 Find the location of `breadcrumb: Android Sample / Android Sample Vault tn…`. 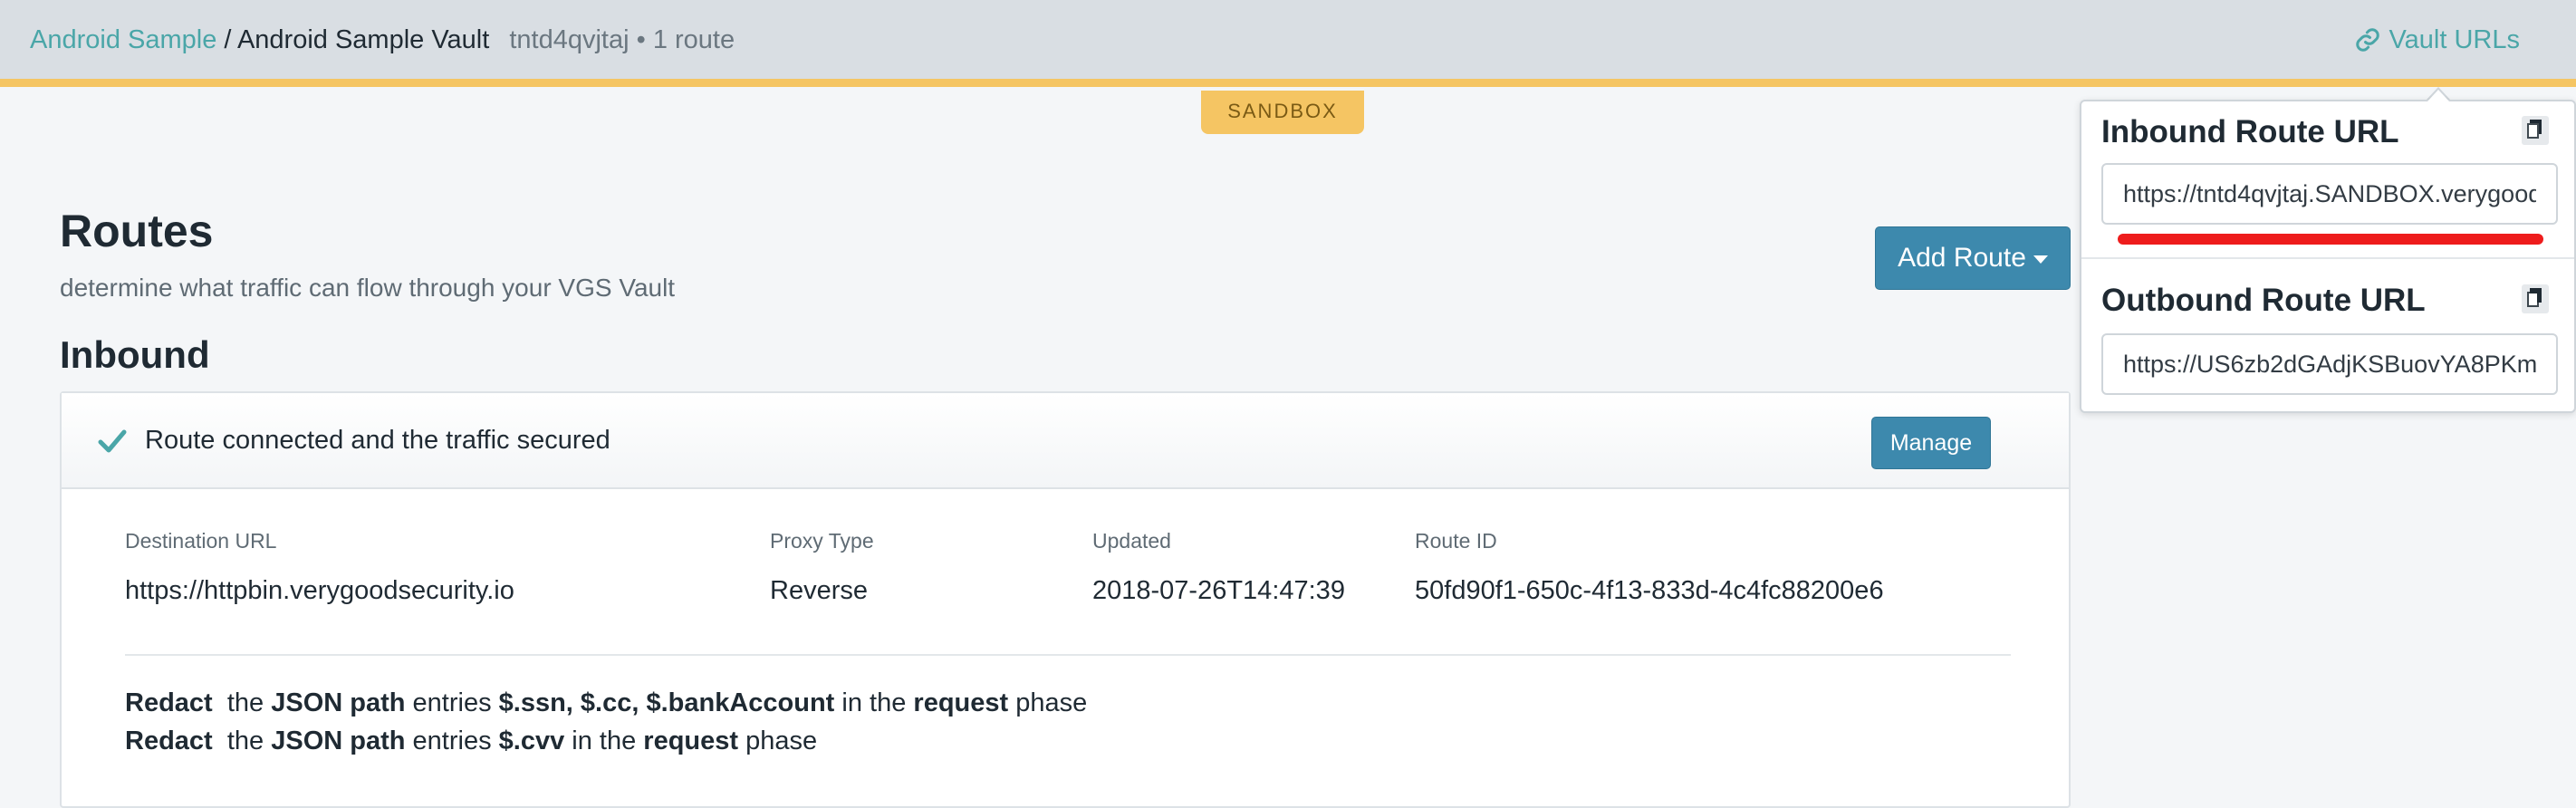

breadcrumb: Android Sample / Android Sample Vault tn… is located at coordinates (382, 40).